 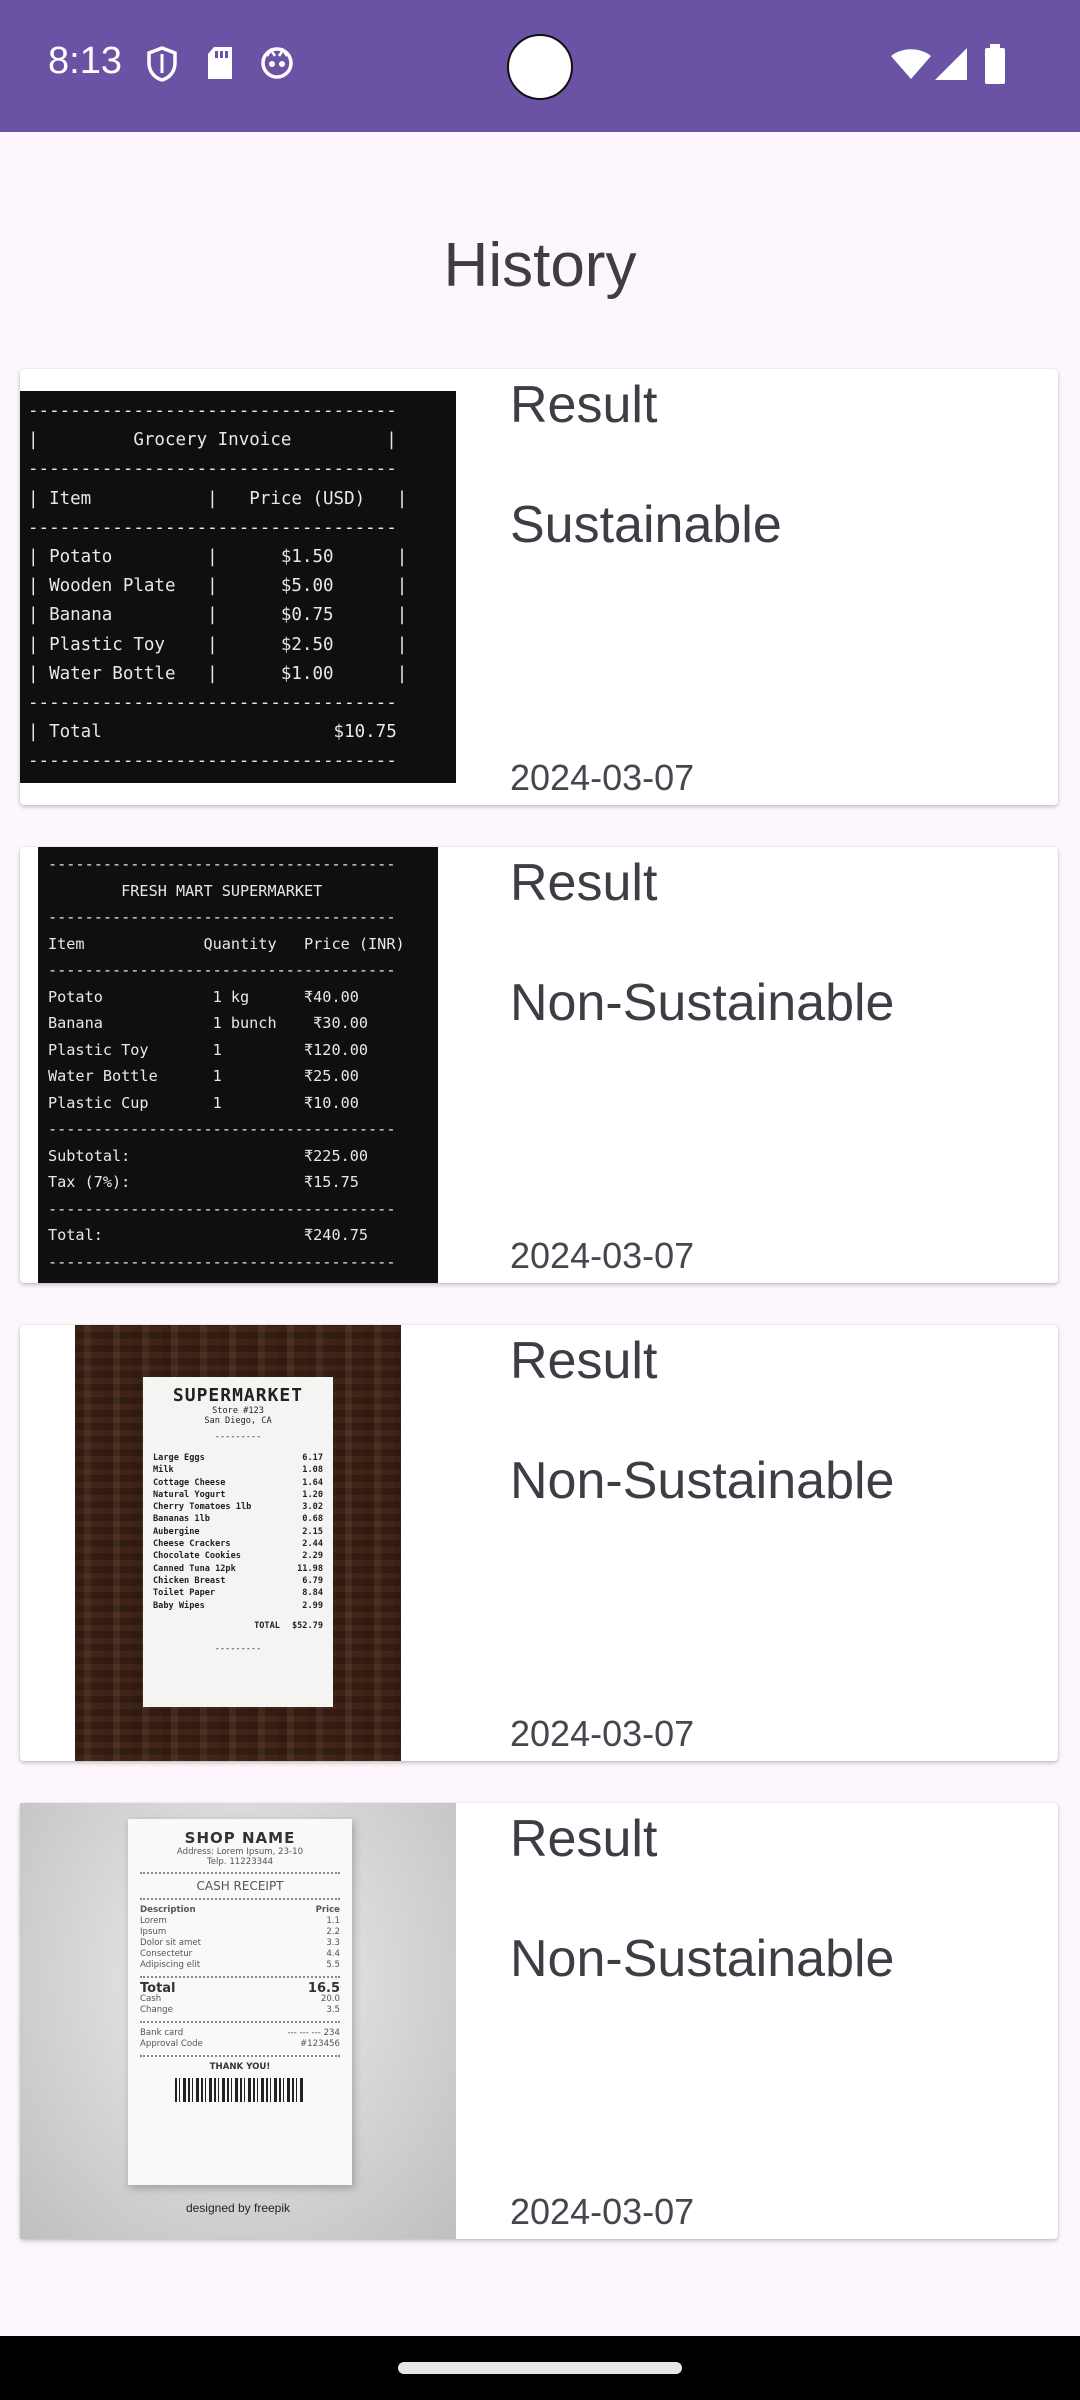 I want to click on result-value: Sustainable, so click(x=646, y=525).